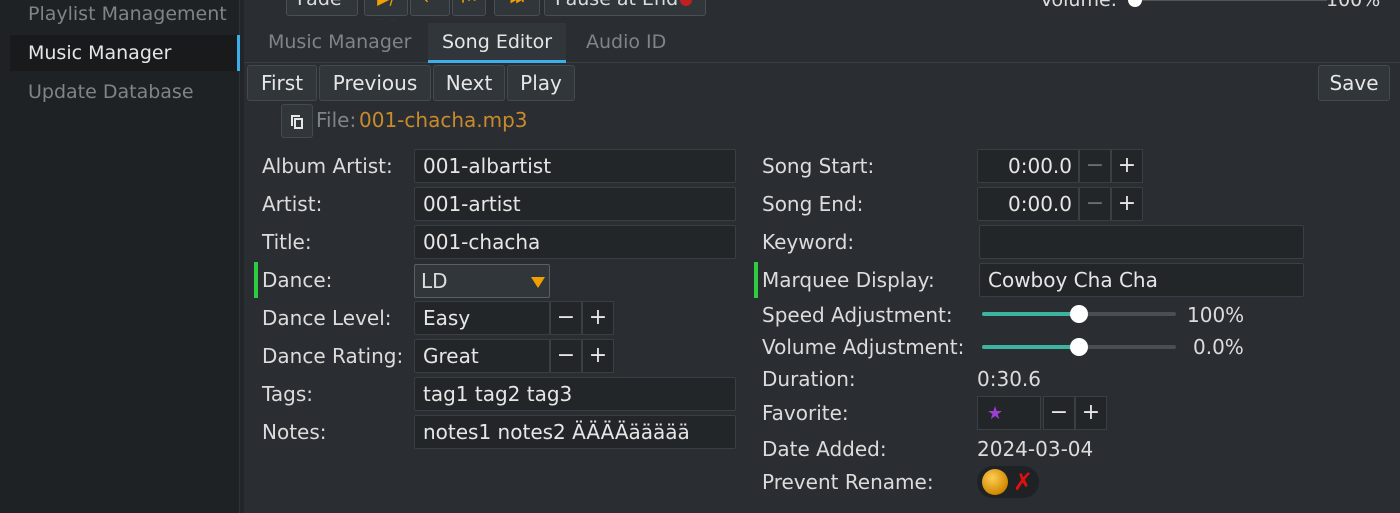 The height and width of the screenshot is (513, 1400). What do you see at coordinates (1216, 315) in the screenshot?
I see `speed-adjustment-value: 100%` at bounding box center [1216, 315].